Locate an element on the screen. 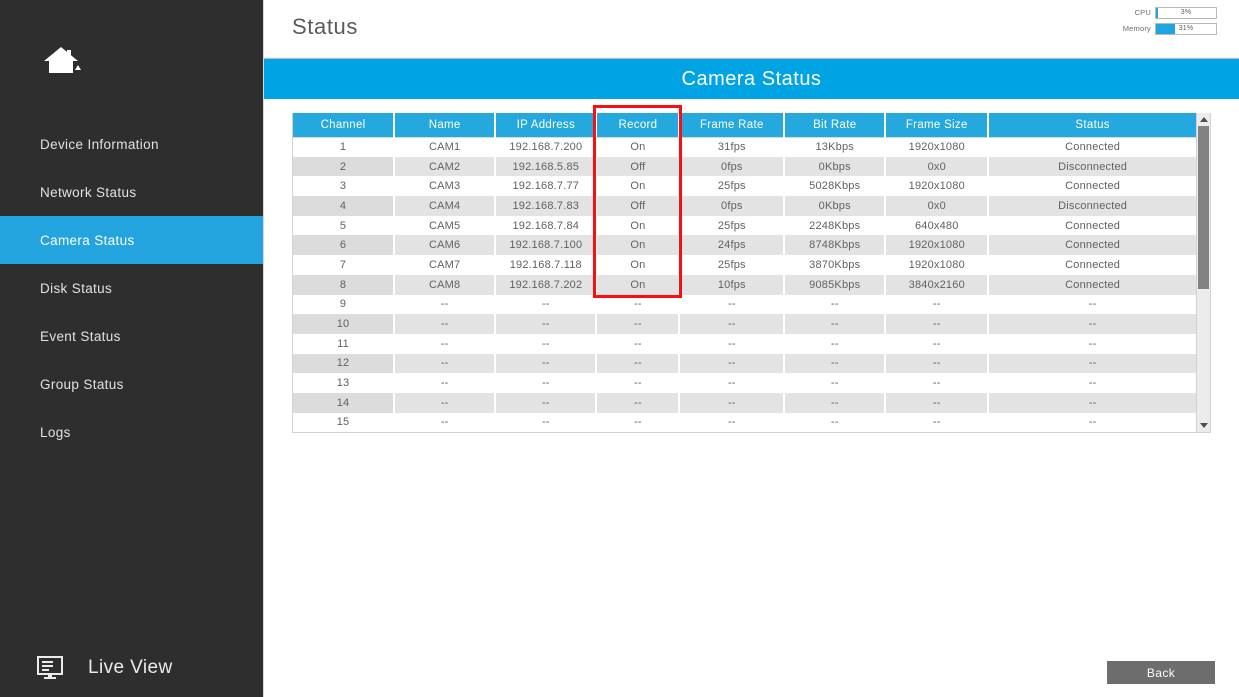 The height and width of the screenshot is (697, 1239). sidebar-item-logs: Logs is located at coordinates (131, 432).